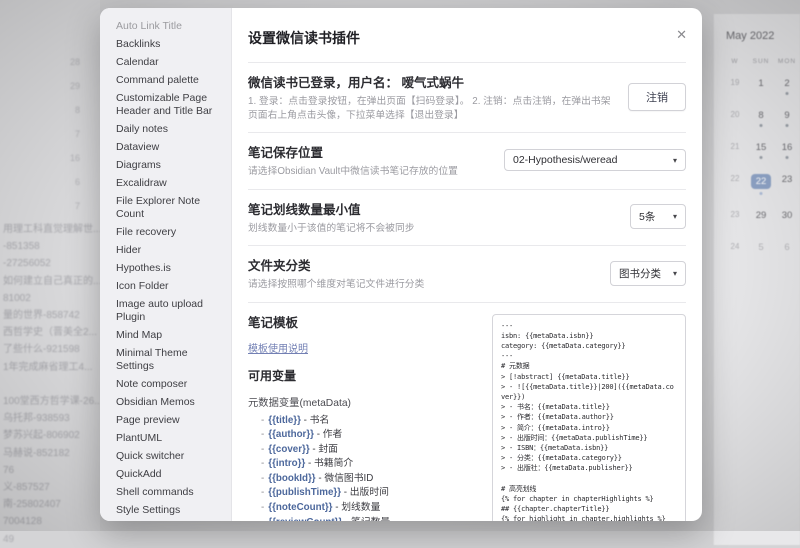  I want to click on calendar-week-row: 24 5 6, so click(761, 250).